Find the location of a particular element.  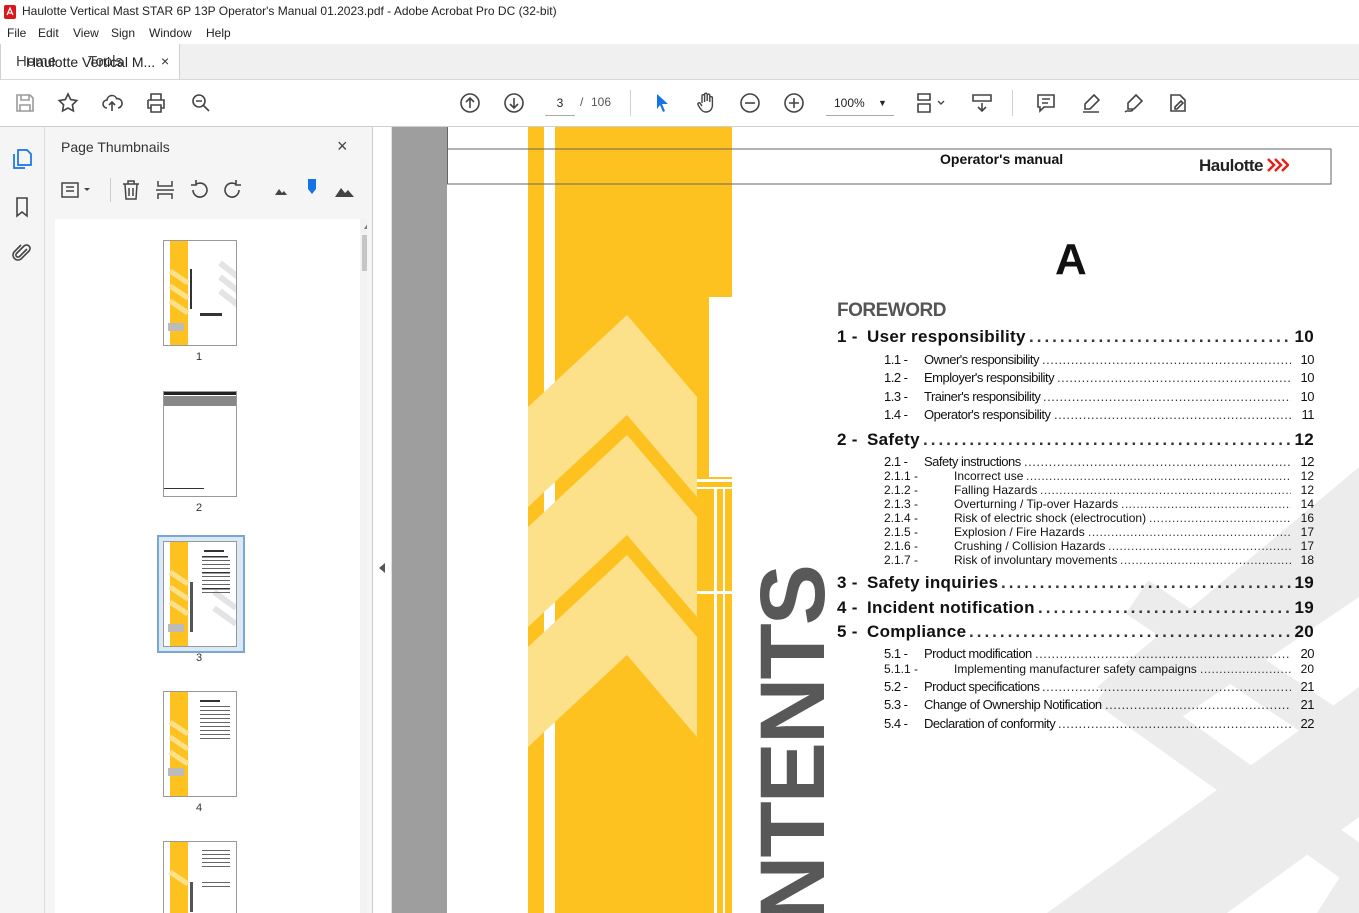

scroll-mode-icon is located at coordinates (982, 103).